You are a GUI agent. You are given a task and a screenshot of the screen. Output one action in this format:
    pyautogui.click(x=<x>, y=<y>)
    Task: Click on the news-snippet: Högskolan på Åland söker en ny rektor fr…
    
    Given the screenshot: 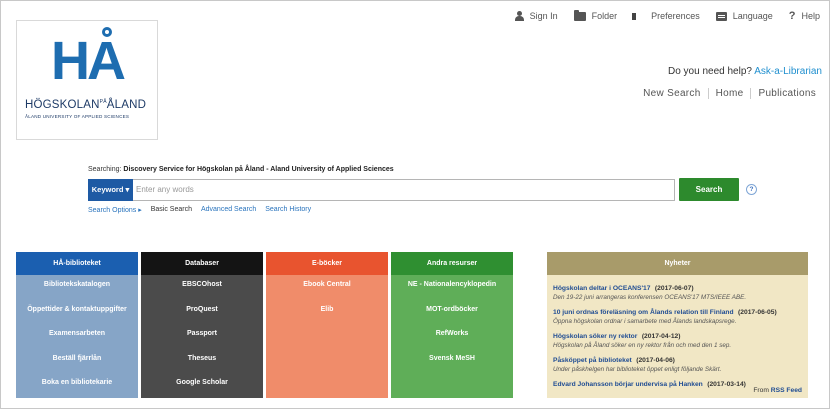 What is the action you would take?
    pyautogui.click(x=642, y=345)
    